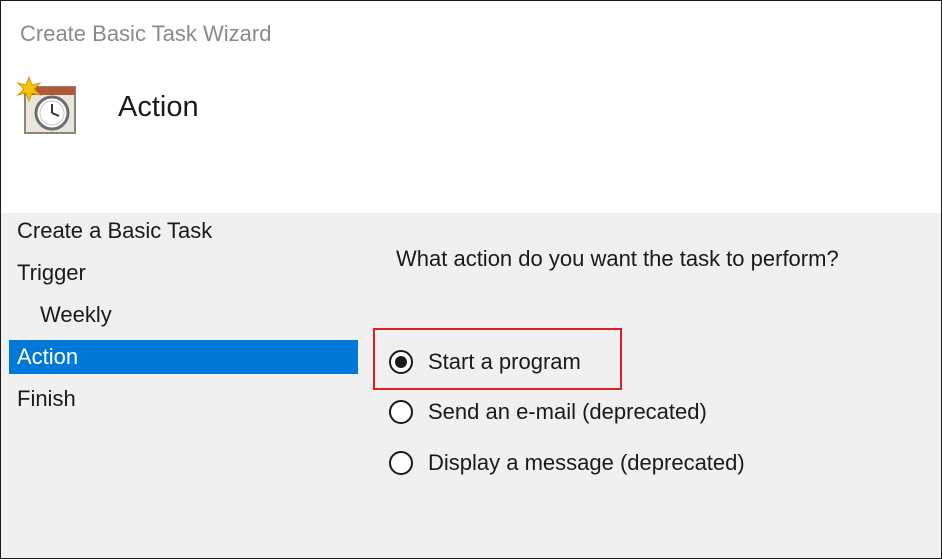  I want to click on nav-item-finish: Finish, so click(183, 399).